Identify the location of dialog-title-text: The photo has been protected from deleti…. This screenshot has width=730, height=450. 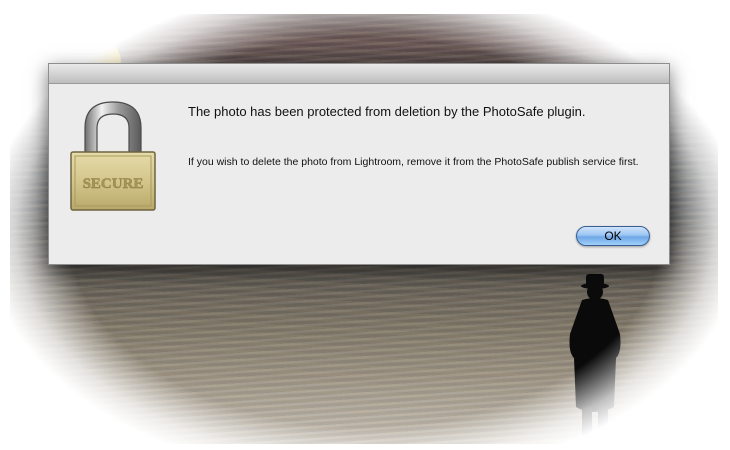
(387, 111).